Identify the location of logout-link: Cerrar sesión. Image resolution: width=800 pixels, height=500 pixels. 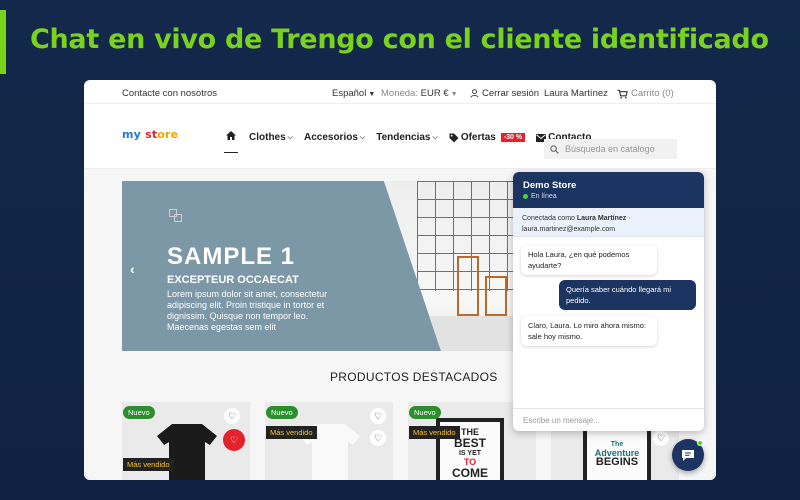
(504, 93).